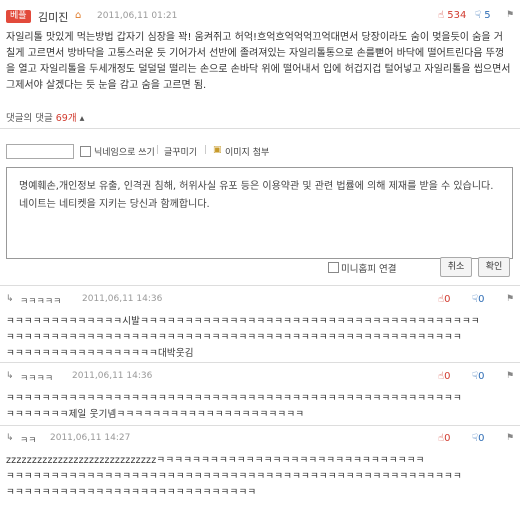 Image resolution: width=520 pixels, height=514 pixels. What do you see at coordinates (90, 438) in the screenshot?
I see `reply-date: 2011,06,11 14:27` at bounding box center [90, 438].